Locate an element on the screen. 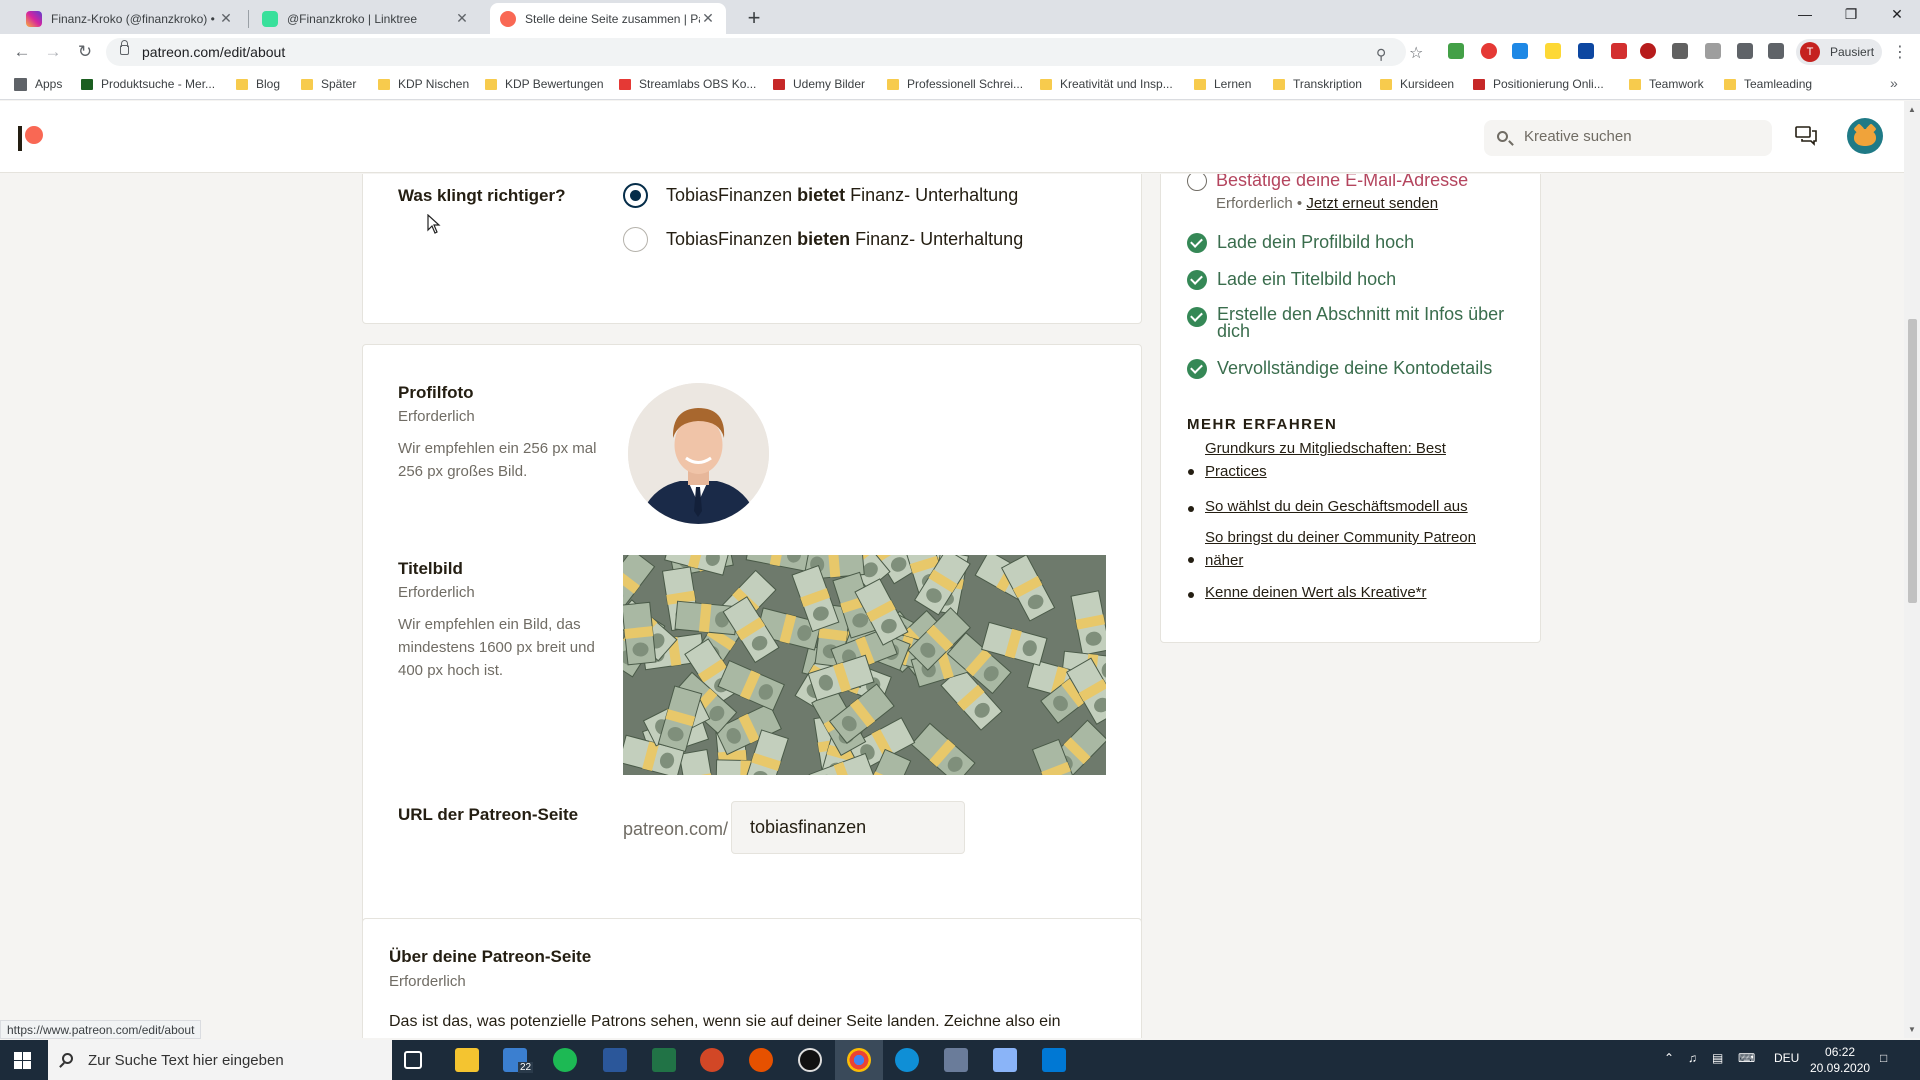 The width and height of the screenshot is (1920, 1080). tab-linktree: @Finanzkroko | Linktree ✕ is located at coordinates (366, 18).